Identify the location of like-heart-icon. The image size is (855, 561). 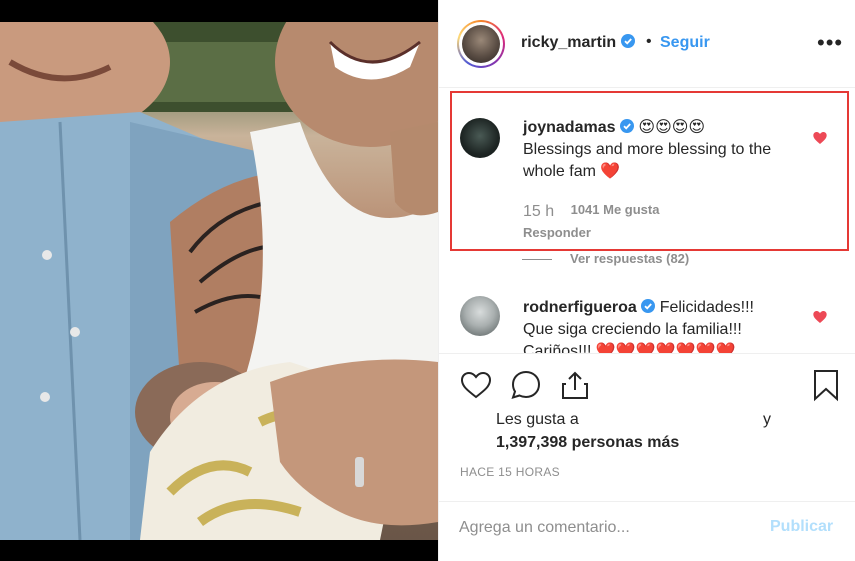
(476, 385).